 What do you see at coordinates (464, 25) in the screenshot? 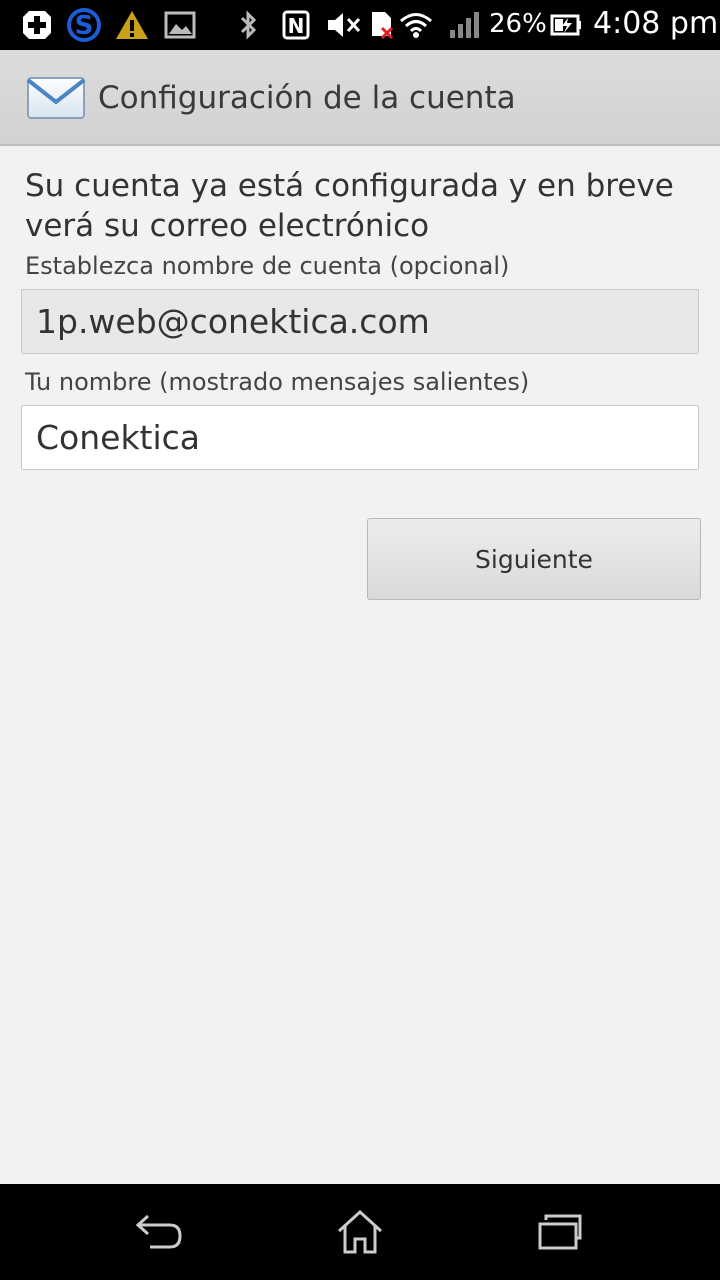
I see `signal-icon` at bounding box center [464, 25].